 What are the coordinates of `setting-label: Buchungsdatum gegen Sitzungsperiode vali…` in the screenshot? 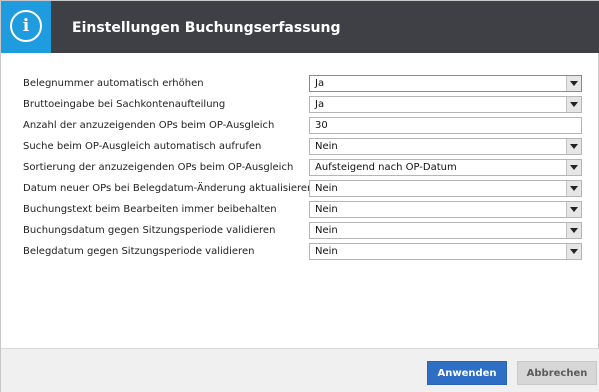 It's located at (149, 230).